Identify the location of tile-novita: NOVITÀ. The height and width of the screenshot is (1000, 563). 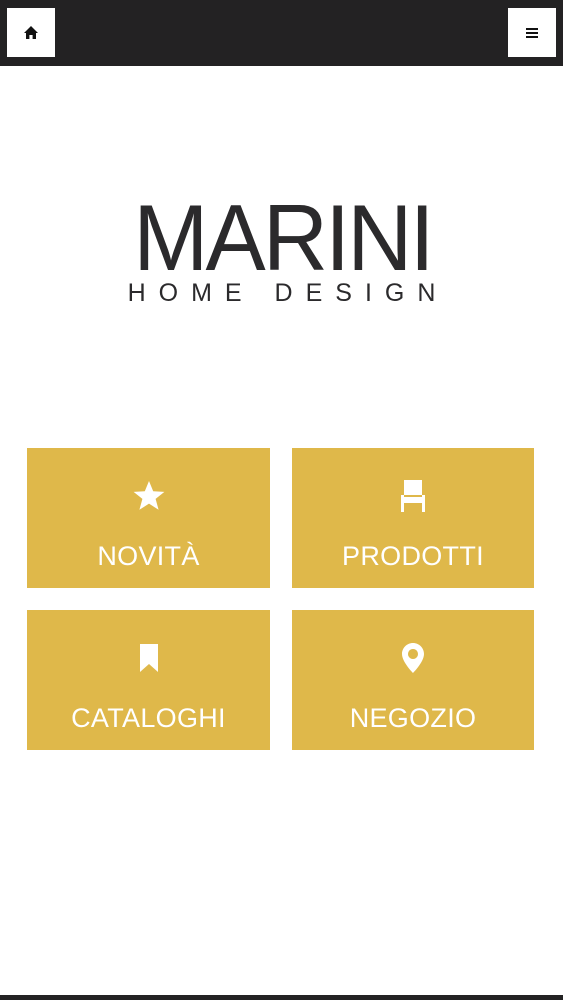
(148, 518).